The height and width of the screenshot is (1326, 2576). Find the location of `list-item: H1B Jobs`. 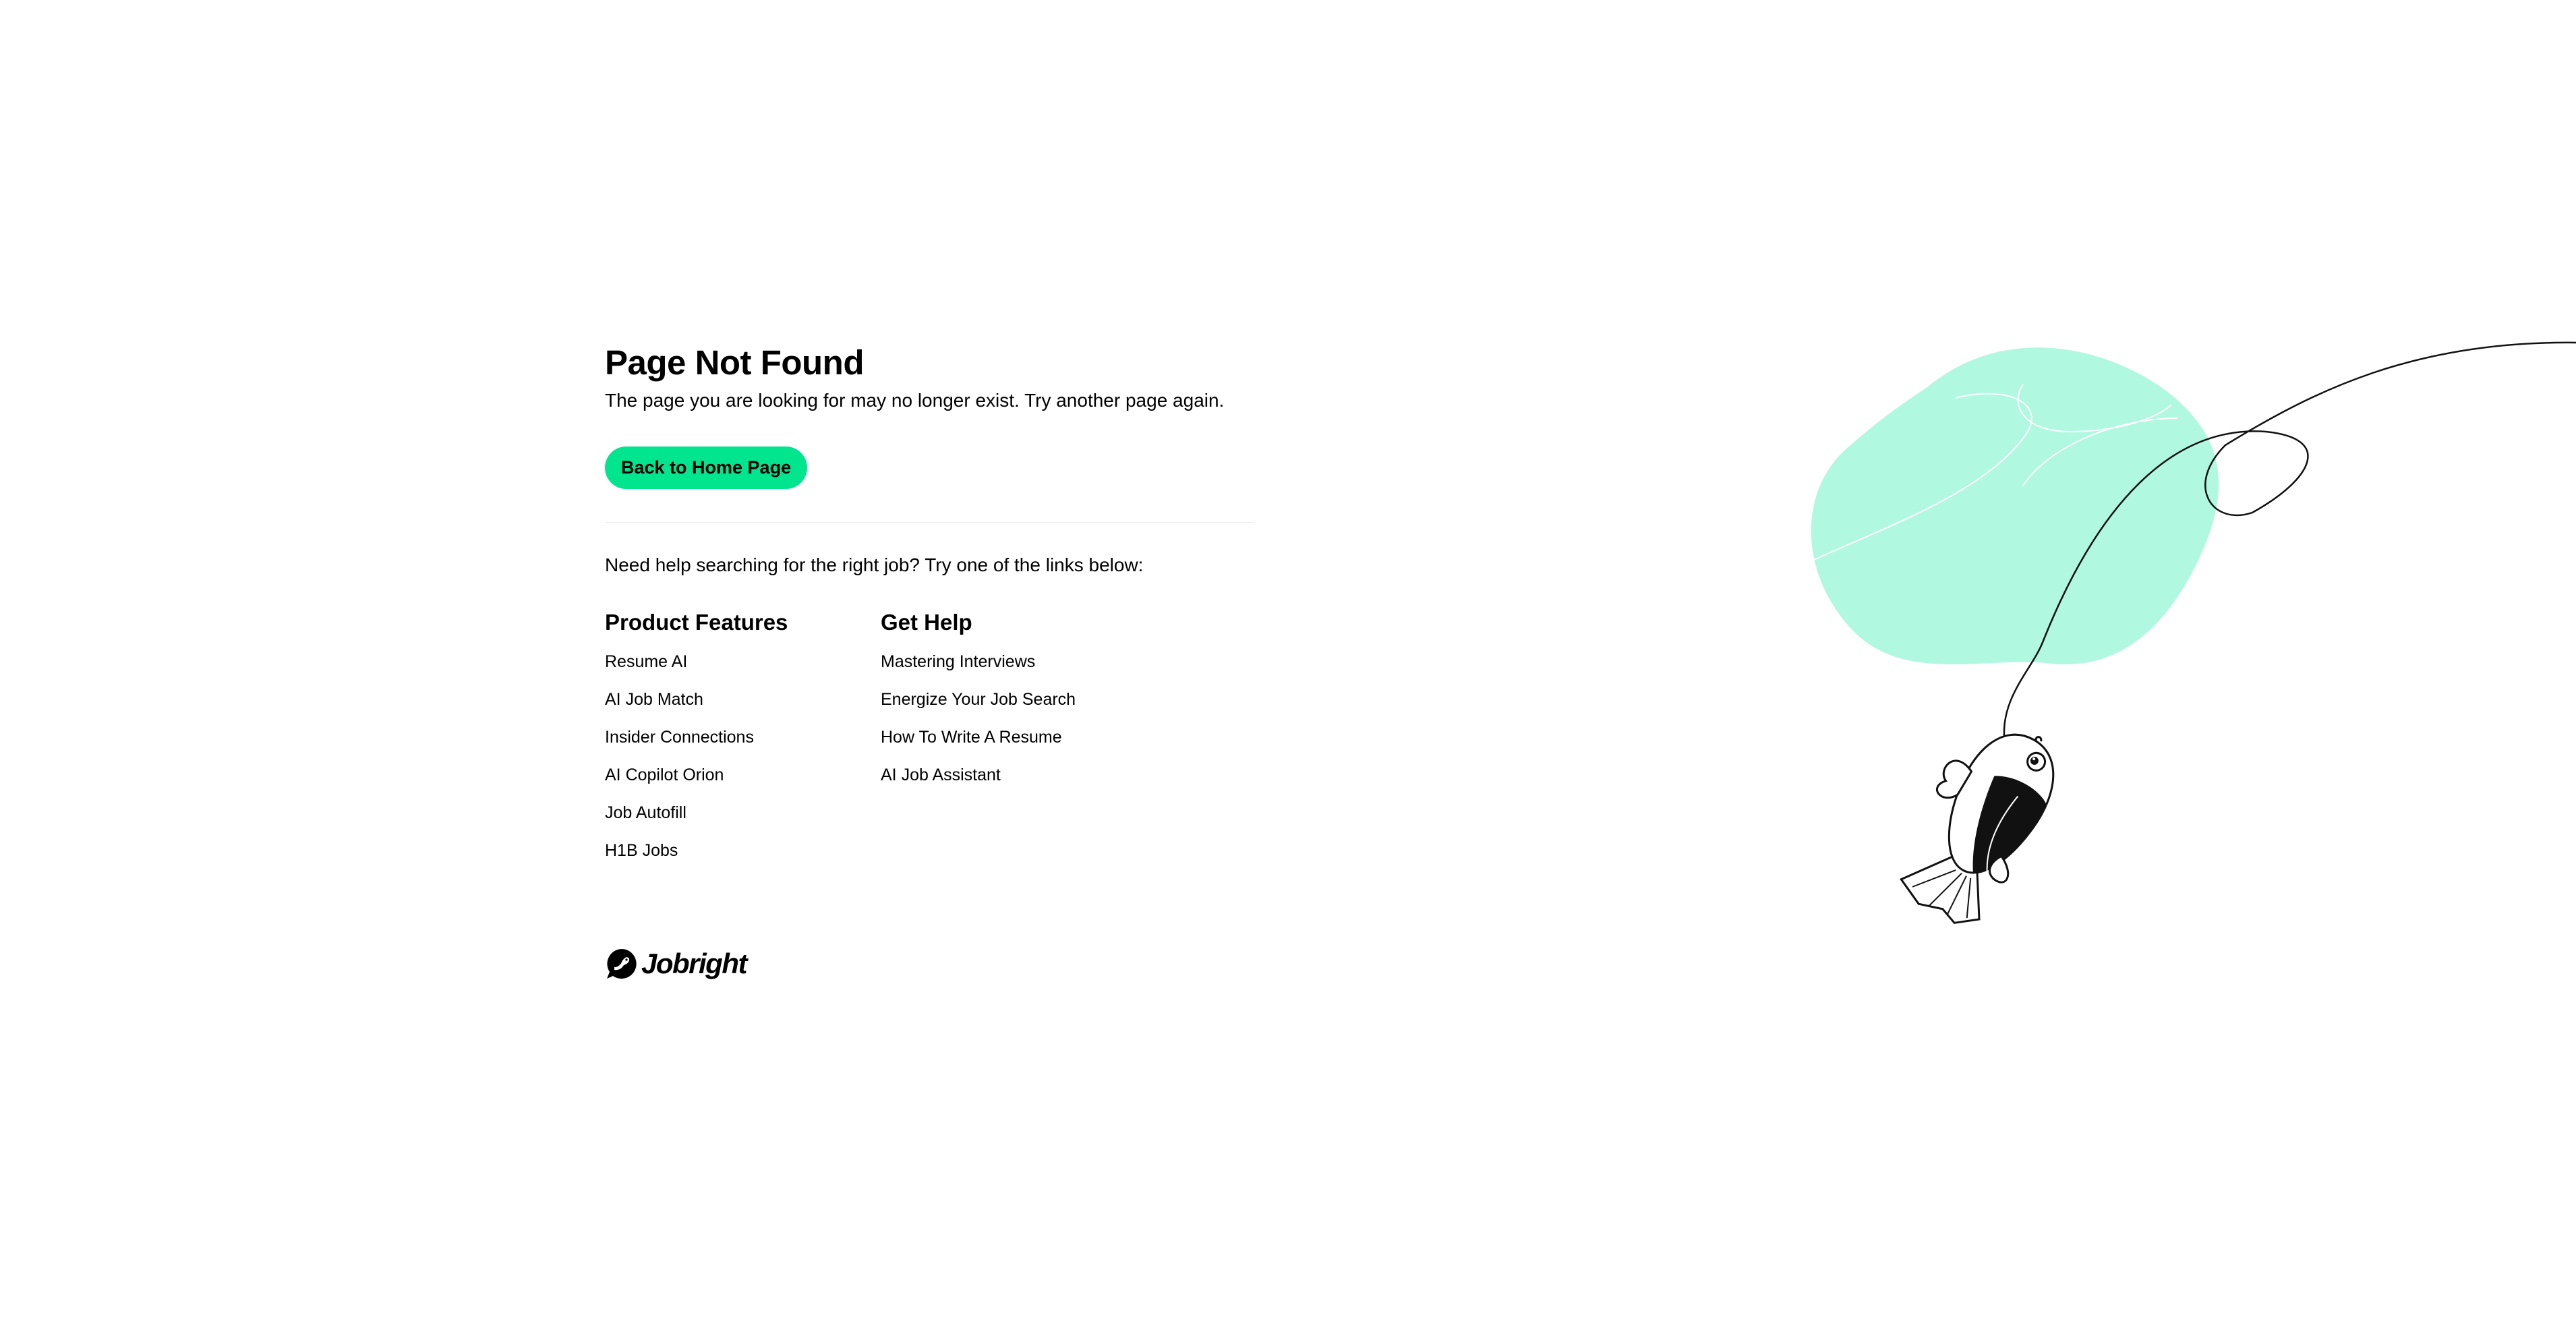

list-item: H1B Jobs is located at coordinates (696, 850).